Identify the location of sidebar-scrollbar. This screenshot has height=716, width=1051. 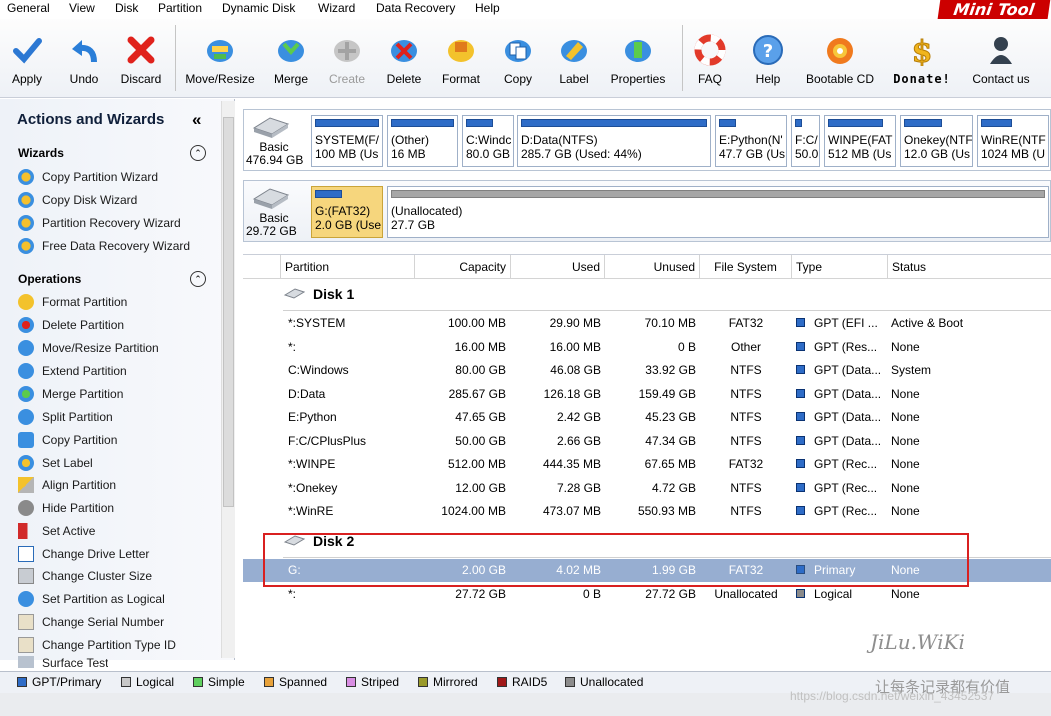
(228, 379).